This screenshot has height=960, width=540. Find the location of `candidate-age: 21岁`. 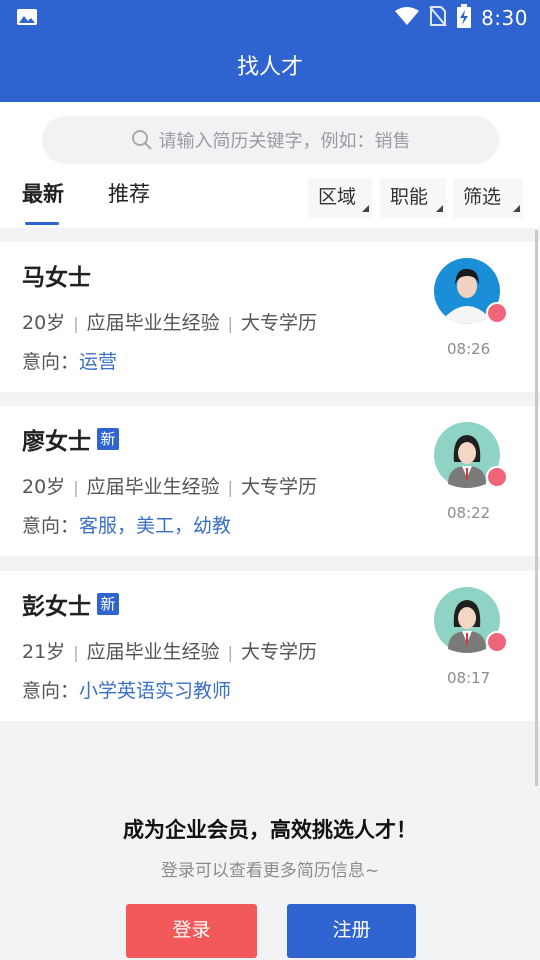

candidate-age: 21岁 is located at coordinates (44, 652).